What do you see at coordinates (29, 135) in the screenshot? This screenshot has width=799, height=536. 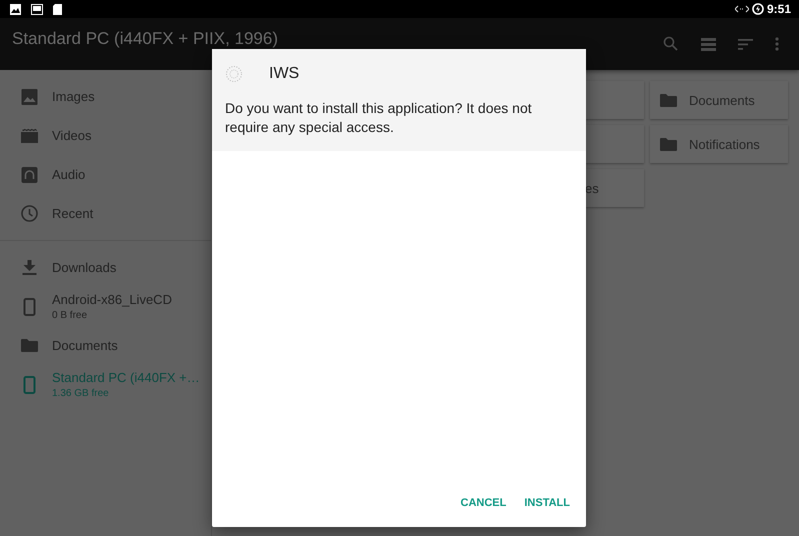 I see `film-icon` at bounding box center [29, 135].